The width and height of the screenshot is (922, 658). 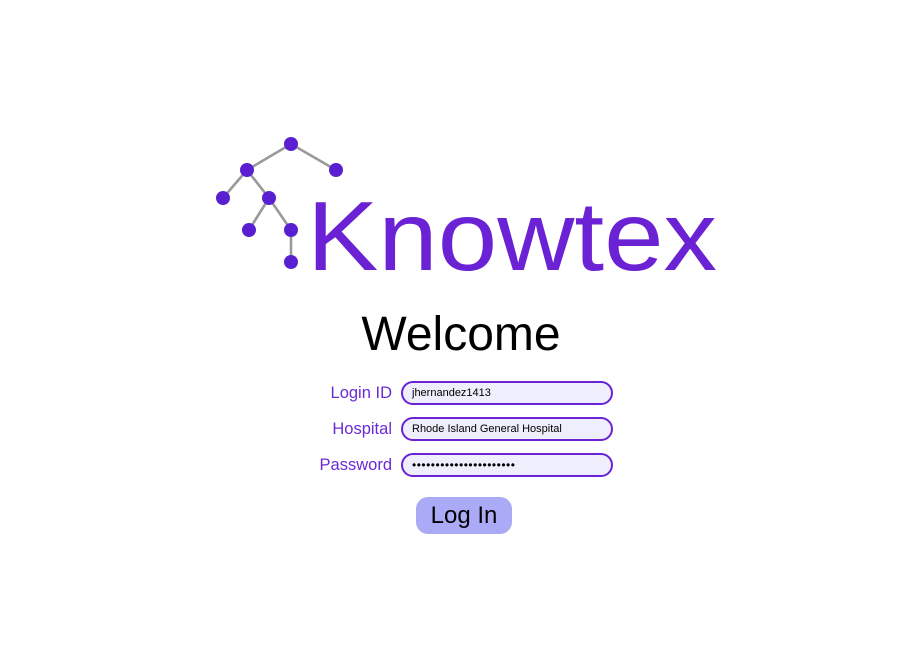 What do you see at coordinates (507, 429) in the screenshot?
I see `hospital-input` at bounding box center [507, 429].